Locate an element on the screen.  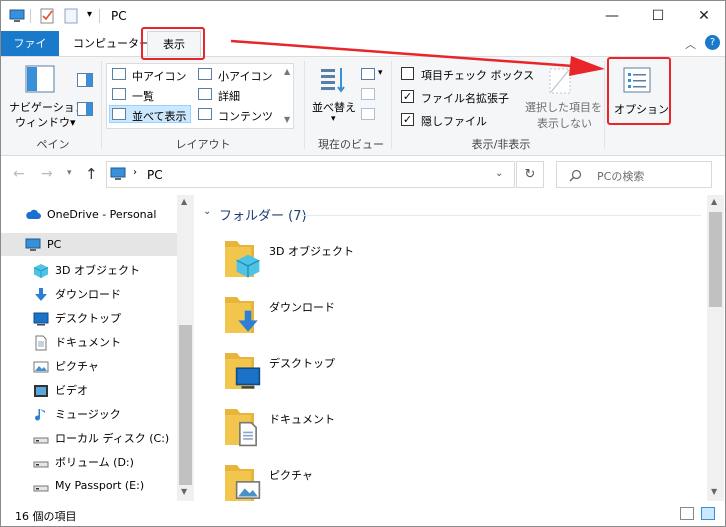
sort-by-dropdown-icon: ▾ is located at coordinates (333, 119).